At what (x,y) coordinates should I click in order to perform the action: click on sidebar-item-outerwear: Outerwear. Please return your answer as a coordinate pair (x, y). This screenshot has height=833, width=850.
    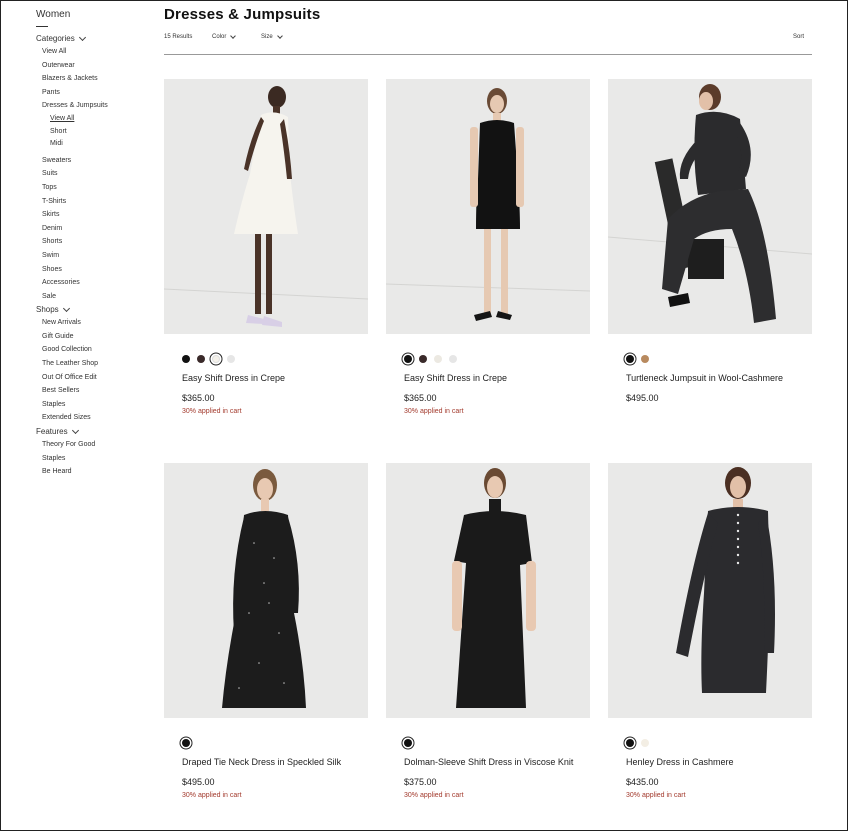
    Looking at the image, I should click on (99, 66).